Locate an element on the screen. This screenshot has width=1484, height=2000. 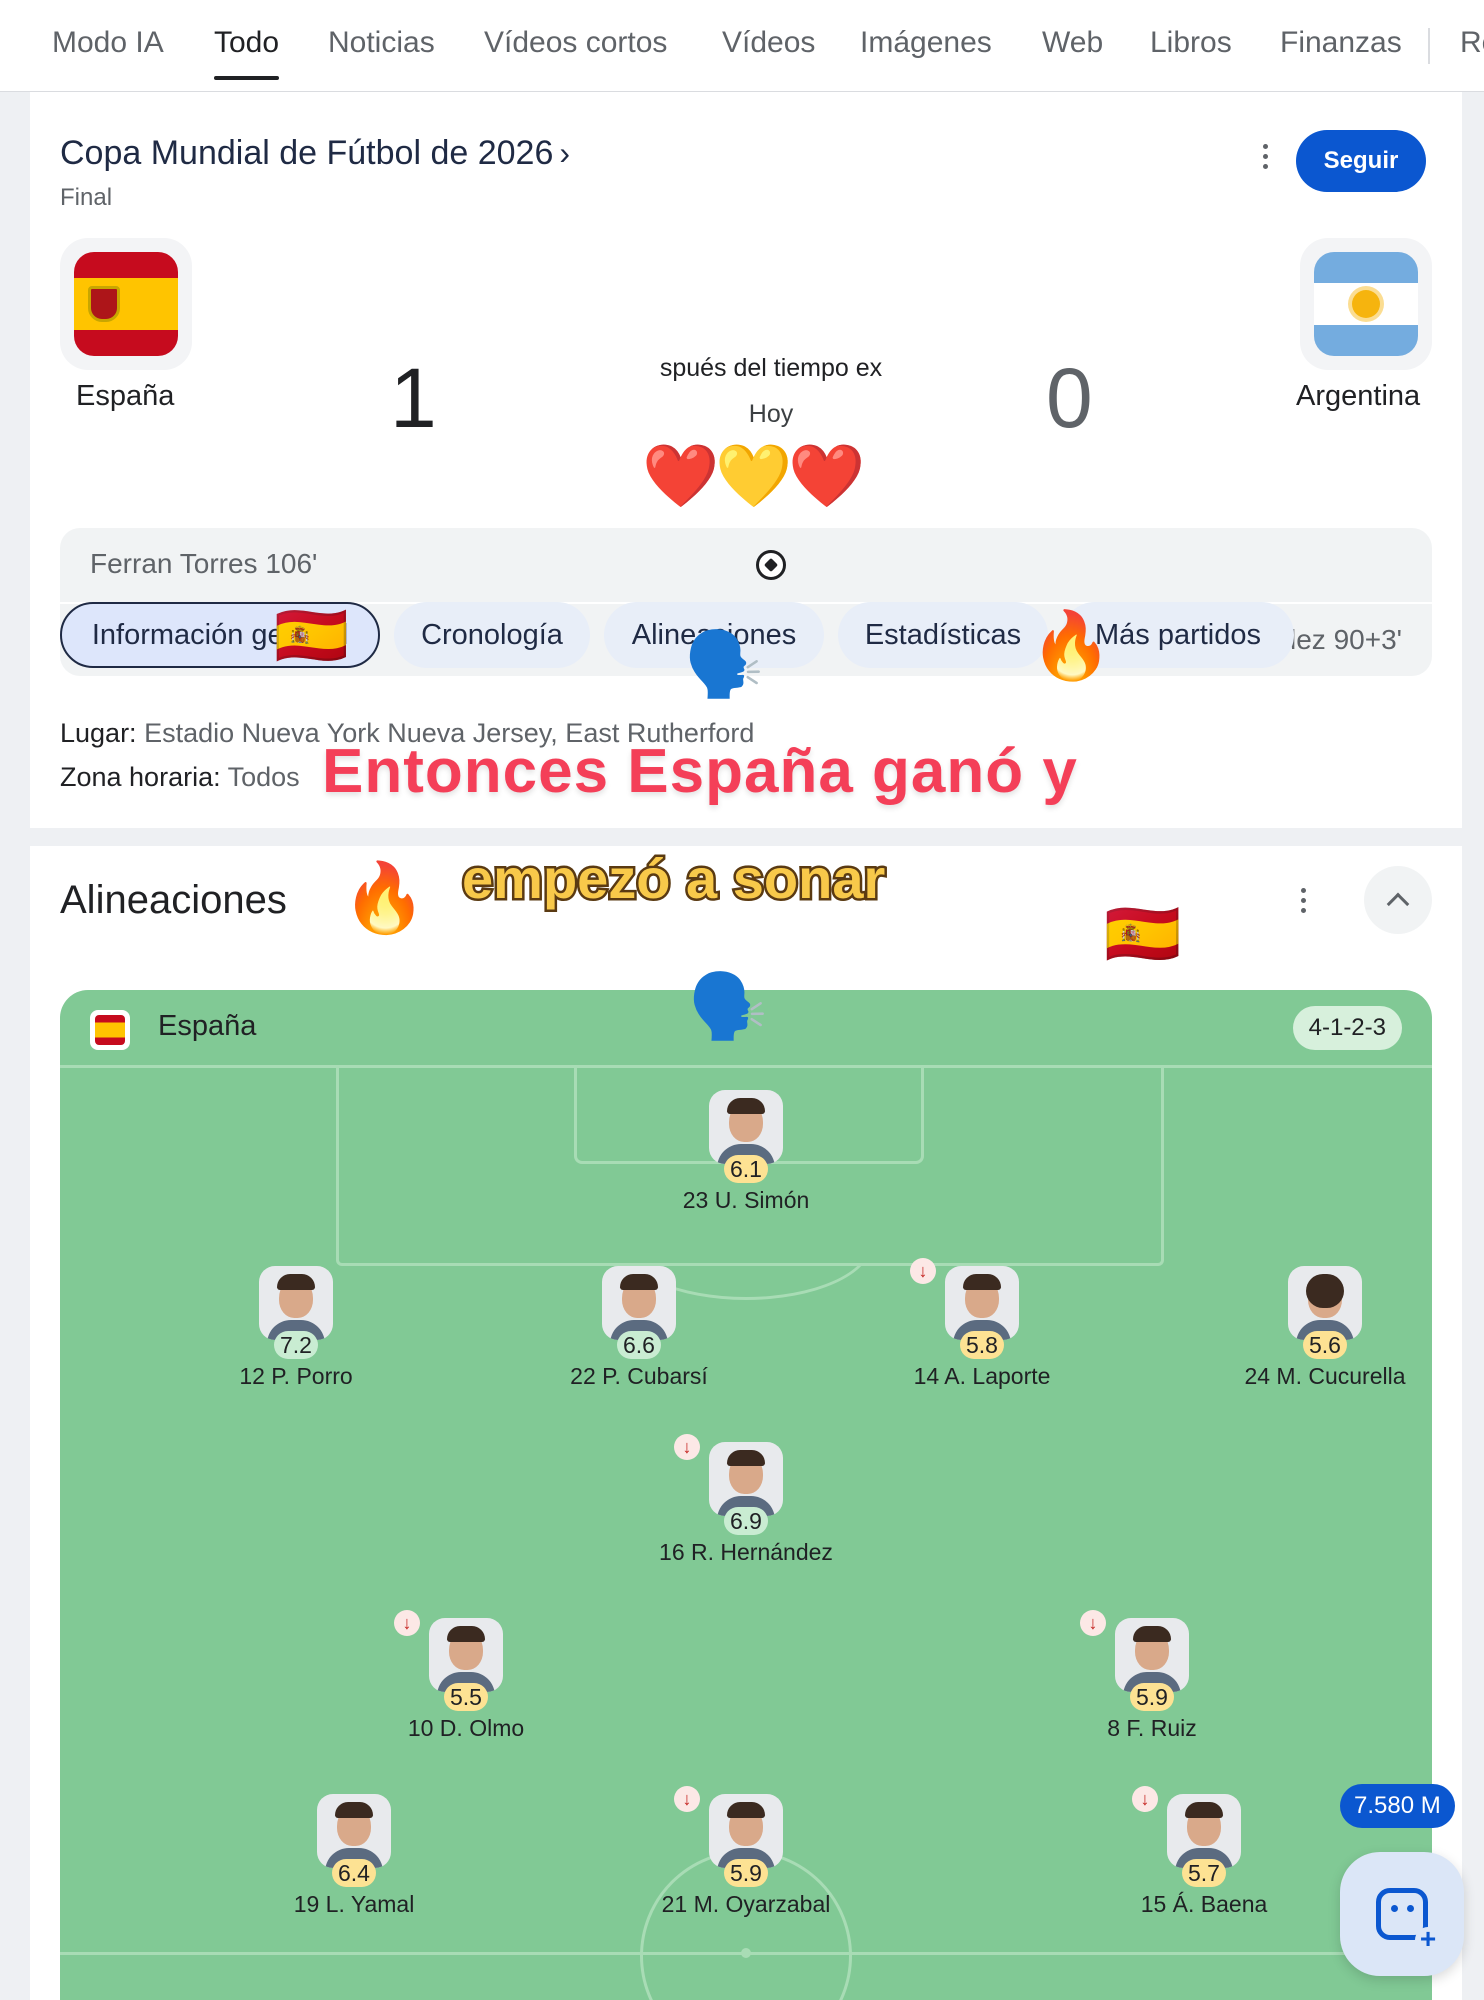
away-team-crest is located at coordinates (1366, 304).